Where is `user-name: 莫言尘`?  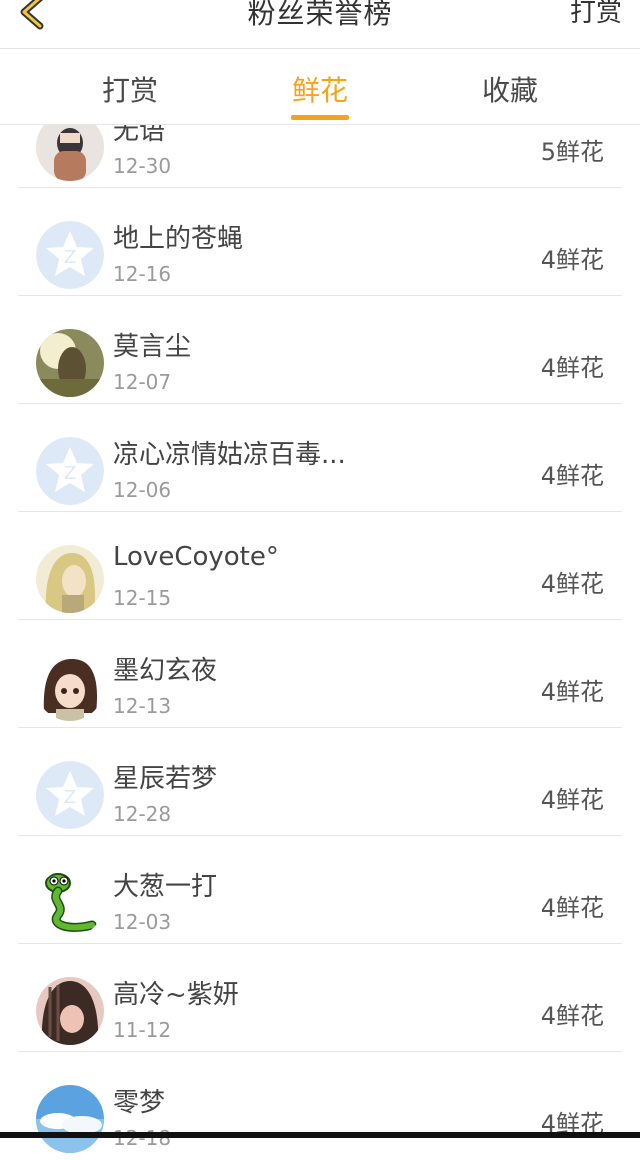 user-name: 莫言尘 is located at coordinates (152, 347).